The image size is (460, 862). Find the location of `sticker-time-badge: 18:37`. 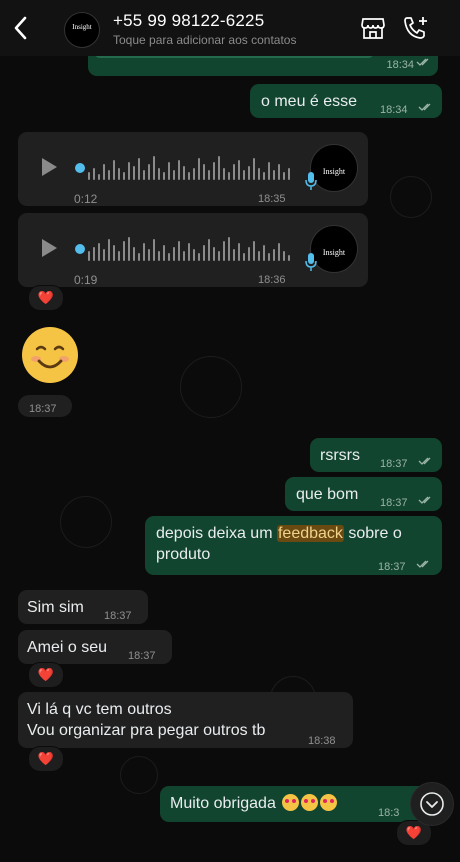

sticker-time-badge: 18:37 is located at coordinates (45, 406).